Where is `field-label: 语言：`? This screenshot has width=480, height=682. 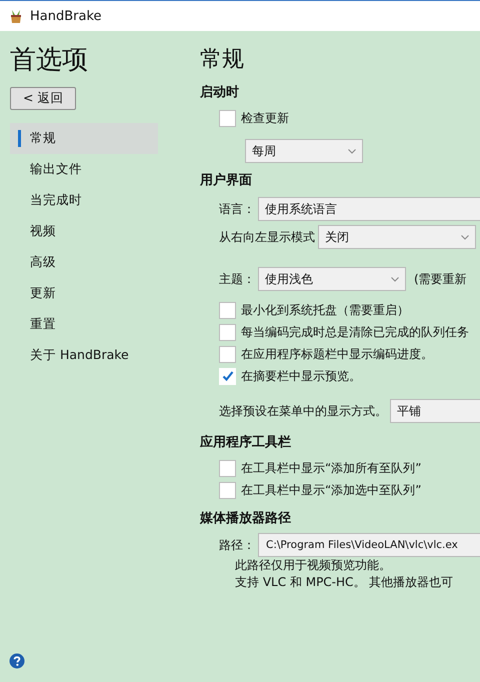 field-label: 语言： is located at coordinates (237, 209).